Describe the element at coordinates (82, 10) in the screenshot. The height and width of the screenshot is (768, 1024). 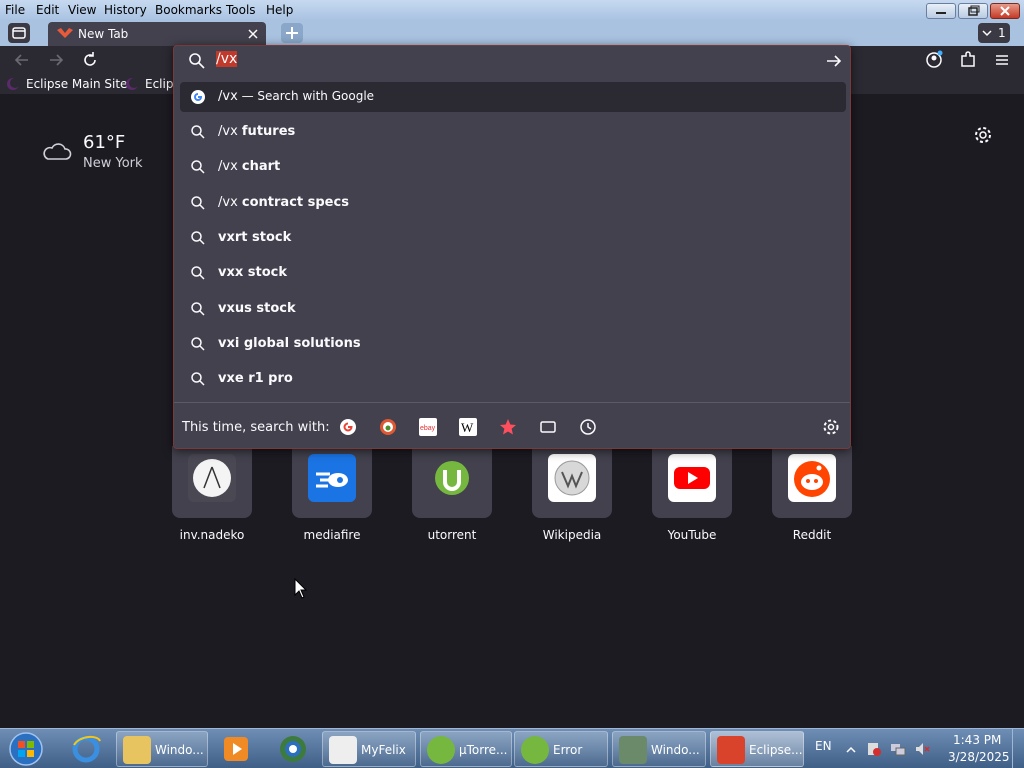
I see `menu-view: View` at that location.